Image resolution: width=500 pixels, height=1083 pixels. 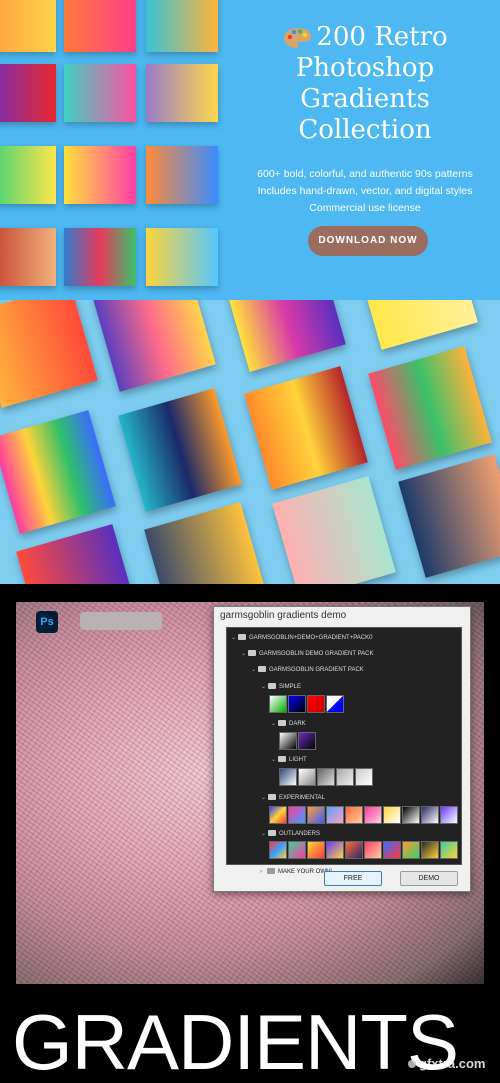 I want to click on photoshop-app-icon: Ps, so click(x=47, y=622).